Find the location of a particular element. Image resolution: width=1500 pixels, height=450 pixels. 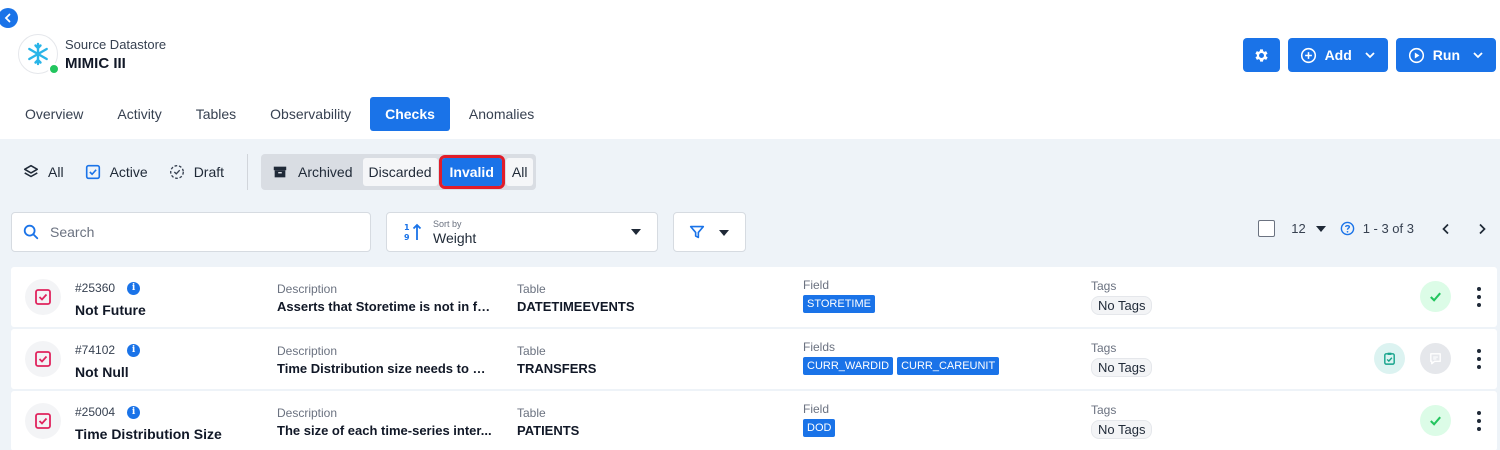

filter-invalid: Invalid is located at coordinates (471, 172).